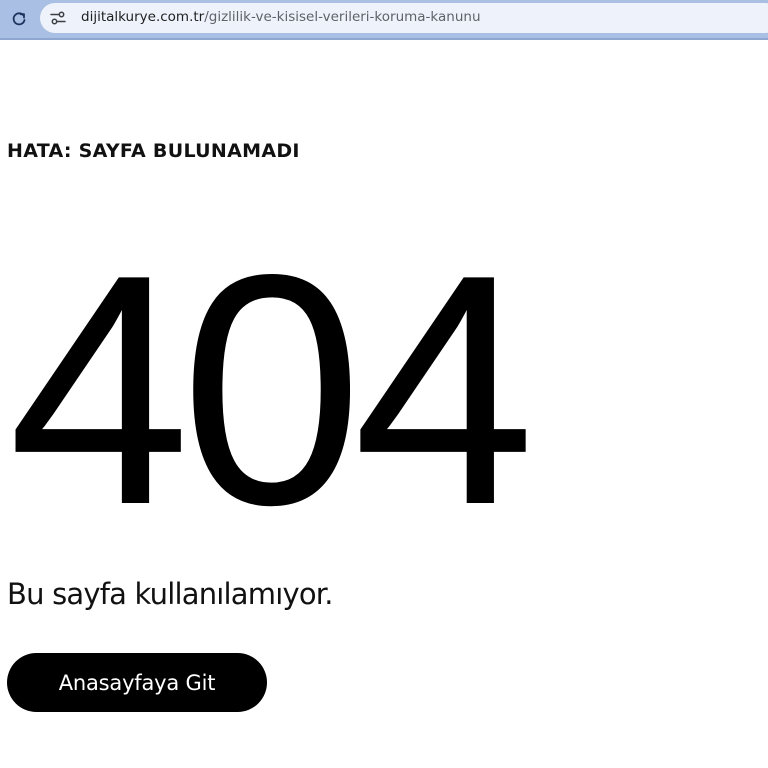  What do you see at coordinates (170, 594) in the screenshot?
I see `error-message: Bu sayfa kullanılamıyor.` at bounding box center [170, 594].